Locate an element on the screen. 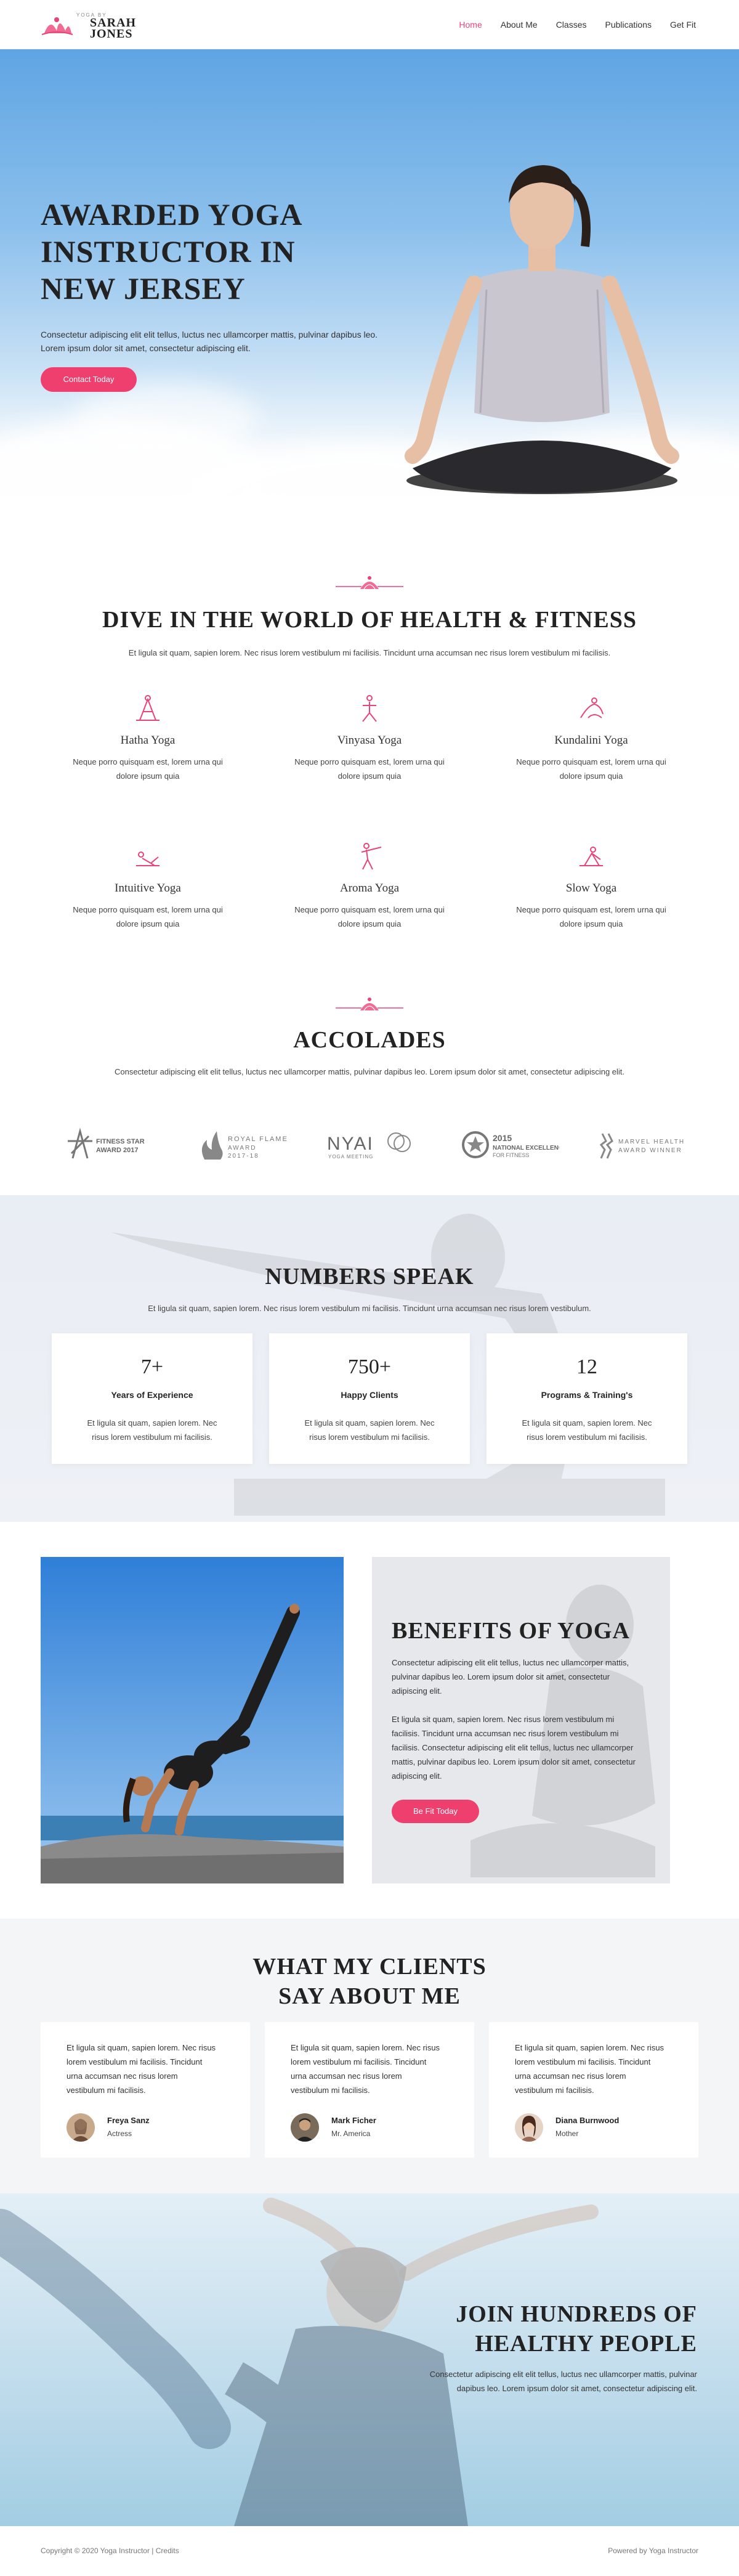  services-title: DIVE IN THE WORLD OF HEALTH & FITNESS is located at coordinates (369, 620).